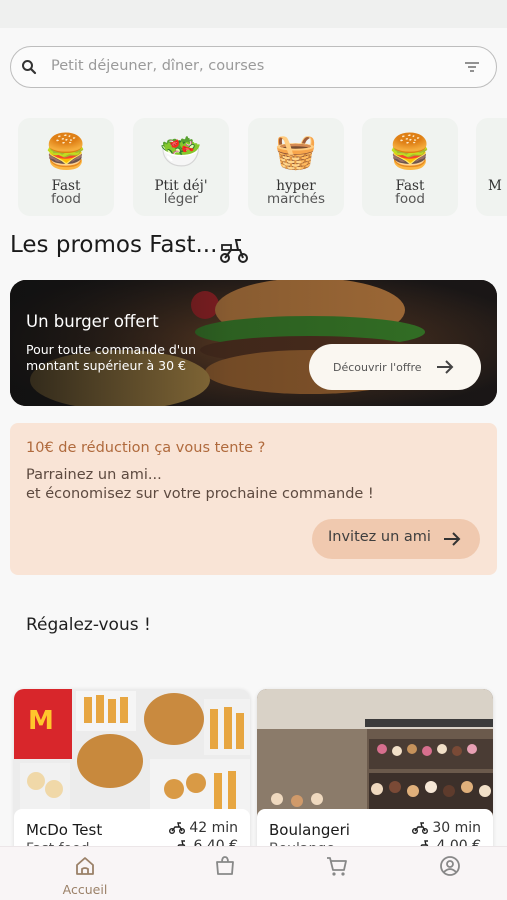 This screenshot has height=900, width=507. What do you see at coordinates (309, 830) in the screenshot?
I see `restaurant-name: Boulangeri` at bounding box center [309, 830].